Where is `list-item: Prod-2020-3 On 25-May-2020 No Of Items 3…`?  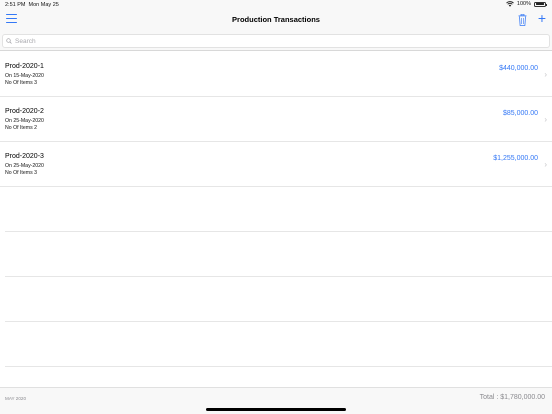 list-item: Prod-2020-3 On 25-May-2020 No Of Items 3… is located at coordinates (276, 164).